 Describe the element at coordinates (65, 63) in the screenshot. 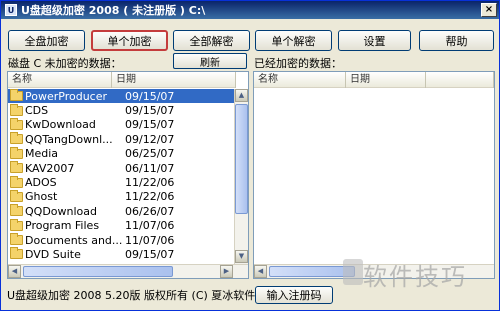

I see `unencrypted-data-label: 磁盘 C 未加密的数据：` at that location.